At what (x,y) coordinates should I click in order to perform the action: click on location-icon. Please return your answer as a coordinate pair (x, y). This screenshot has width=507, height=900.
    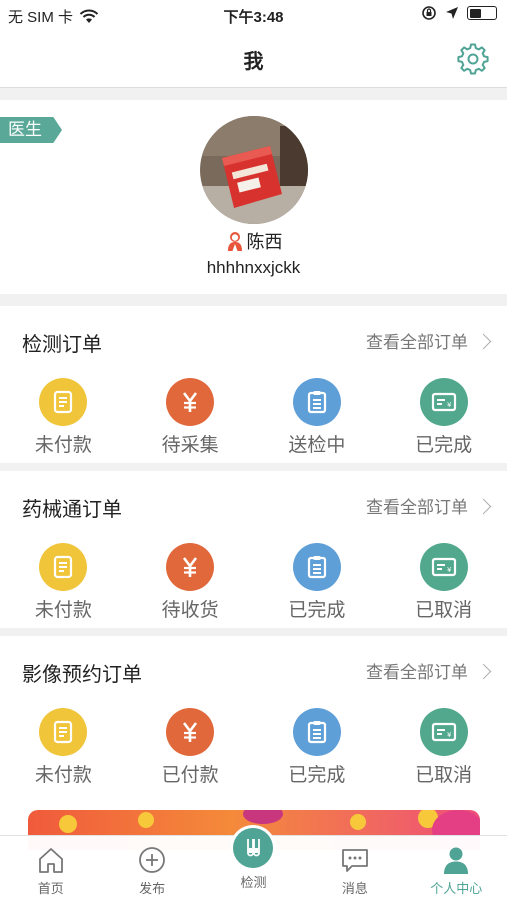
    Looking at the image, I should click on (452, 13).